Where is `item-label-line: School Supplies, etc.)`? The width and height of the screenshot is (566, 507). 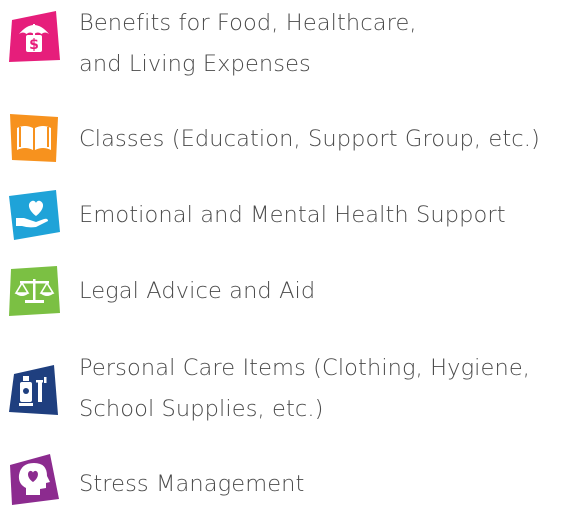
item-label-line: School Supplies, etc.) is located at coordinates (201, 409).